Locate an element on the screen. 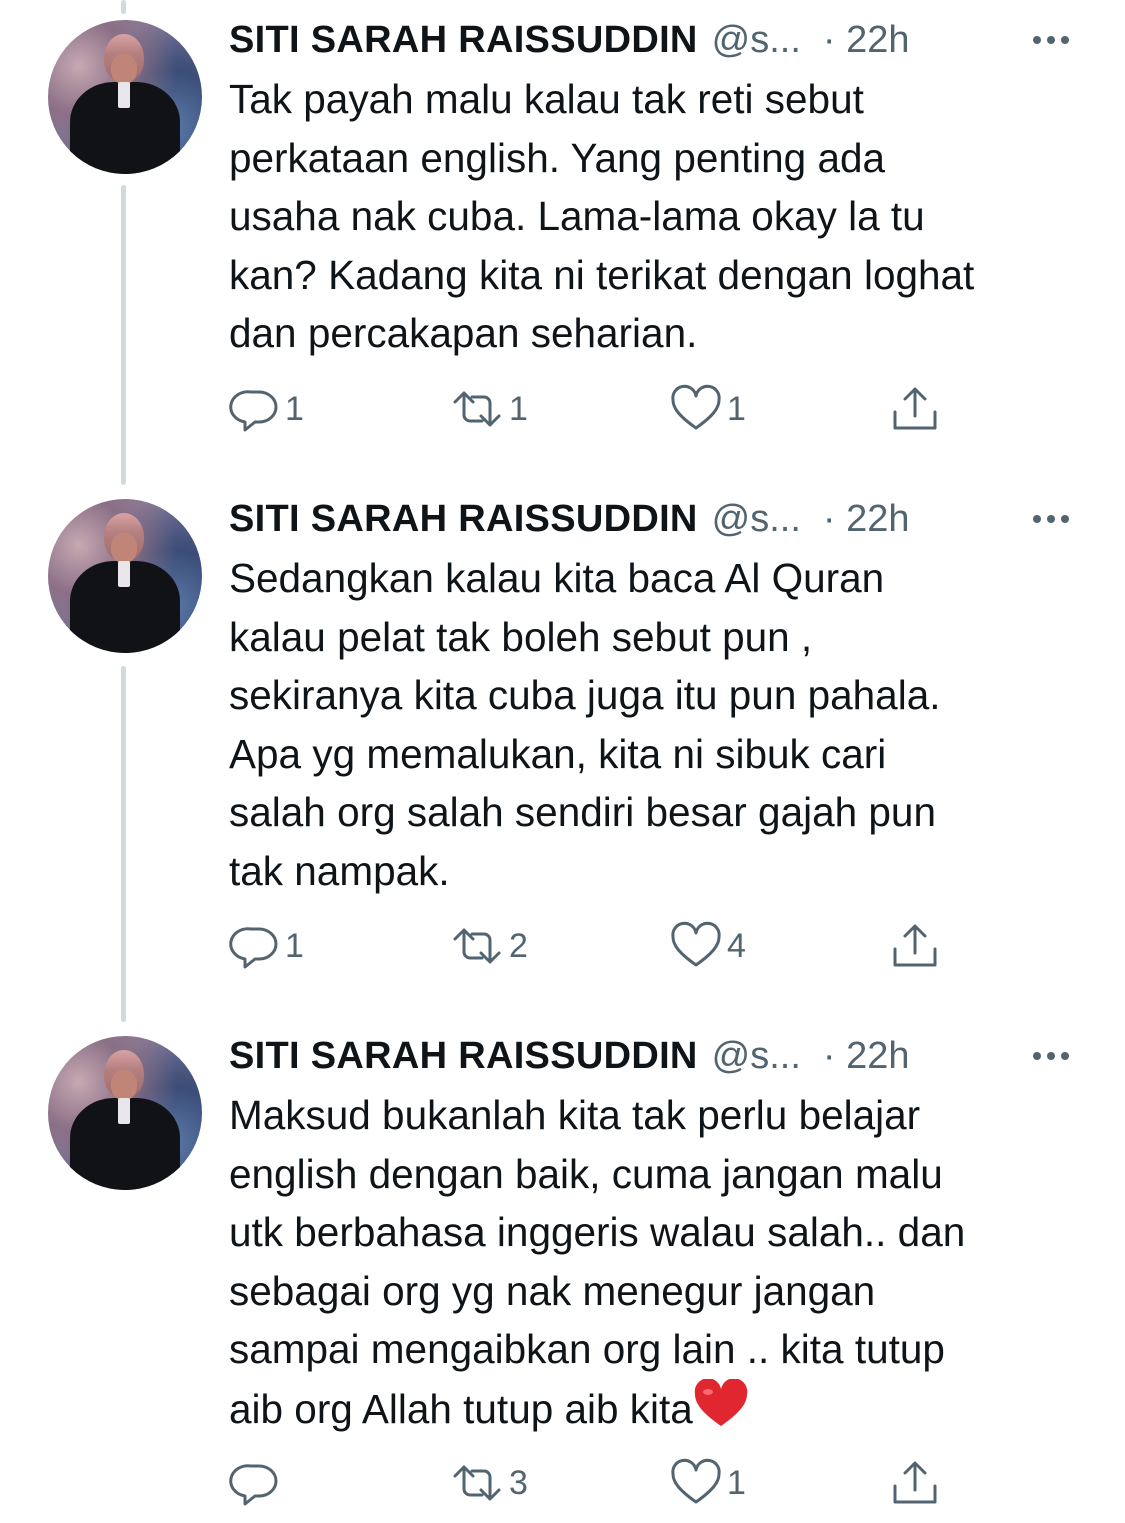 The image size is (1125, 1523). thread-line is located at coordinates (123, 7).